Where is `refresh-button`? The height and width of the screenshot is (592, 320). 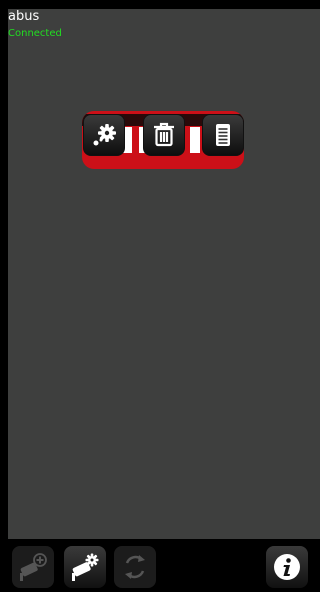
refresh-button is located at coordinates (135, 567).